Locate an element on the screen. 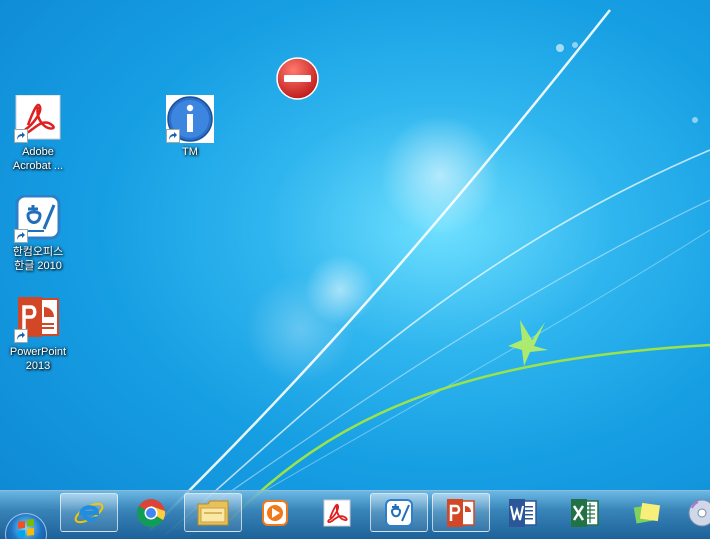 The image size is (710, 539). acrobat-icon is located at coordinates (337, 512).